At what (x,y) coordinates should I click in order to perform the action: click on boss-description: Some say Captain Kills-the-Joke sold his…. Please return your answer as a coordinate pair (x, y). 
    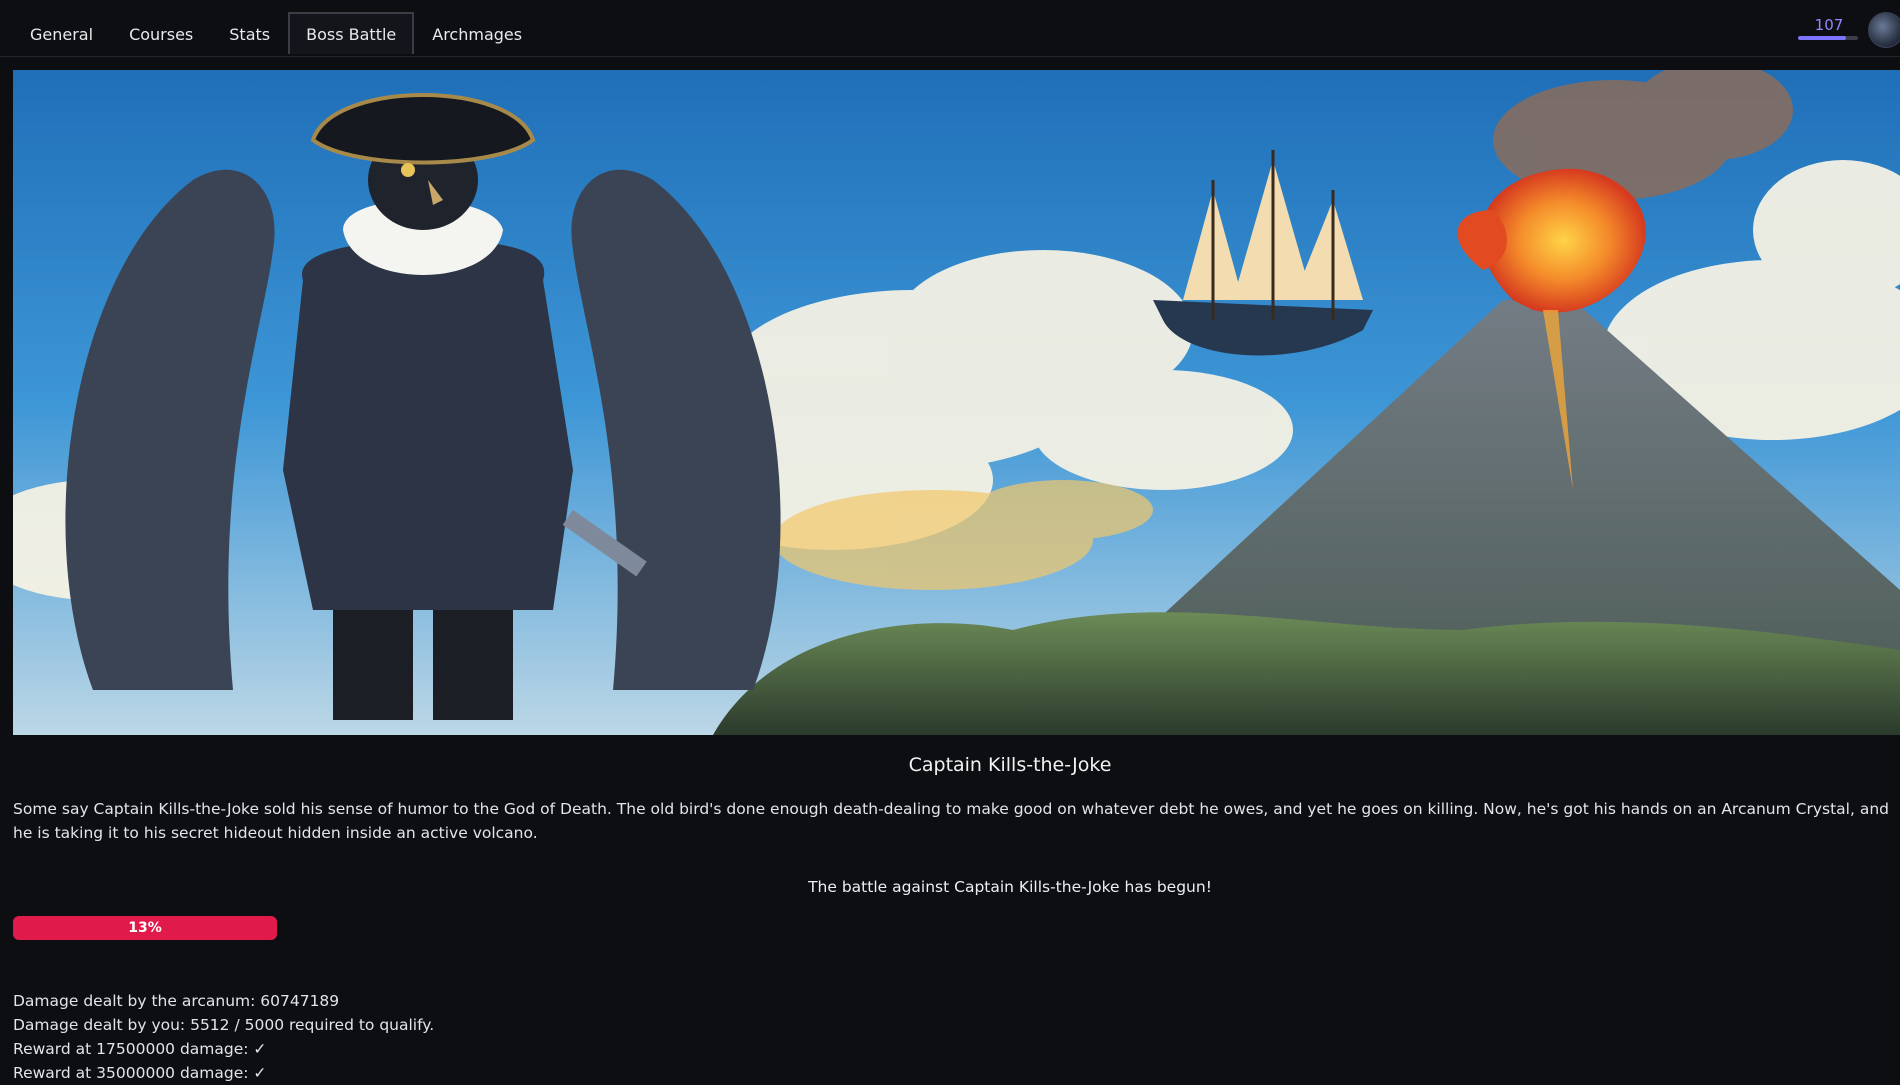
    Looking at the image, I should click on (951, 821).